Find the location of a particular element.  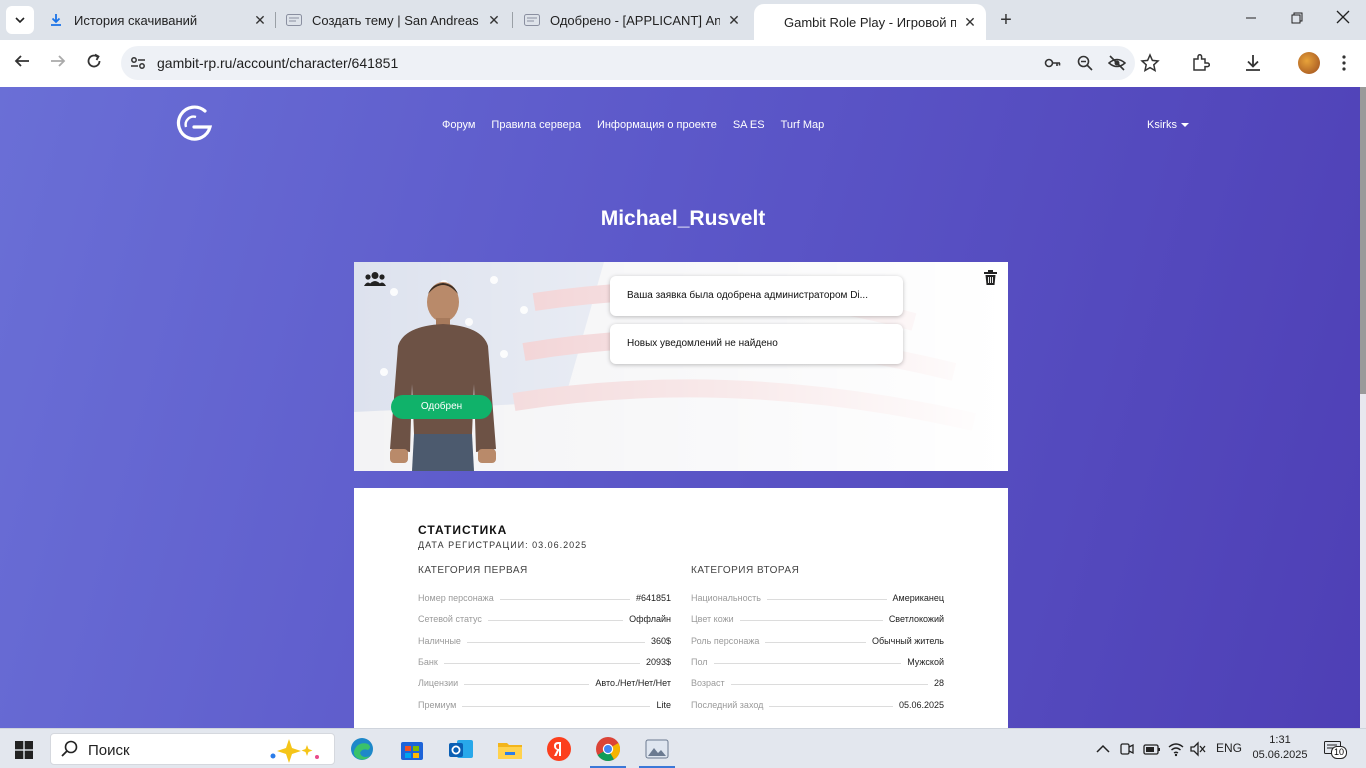

address-bar: gambit-rp.ru/account/character/641851 is located at coordinates (628, 63).